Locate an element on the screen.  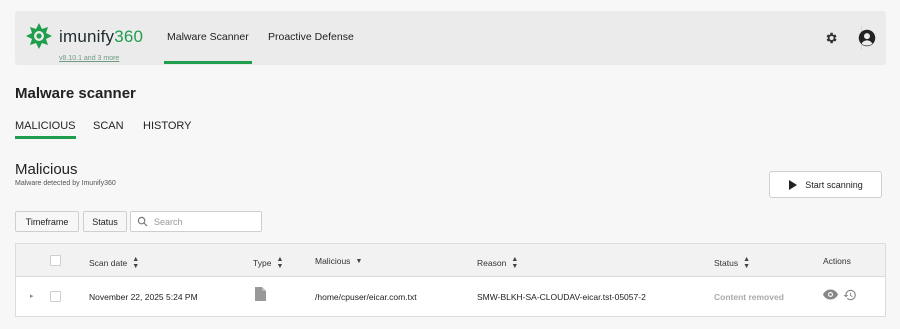
gear-icon is located at coordinates (831, 38).